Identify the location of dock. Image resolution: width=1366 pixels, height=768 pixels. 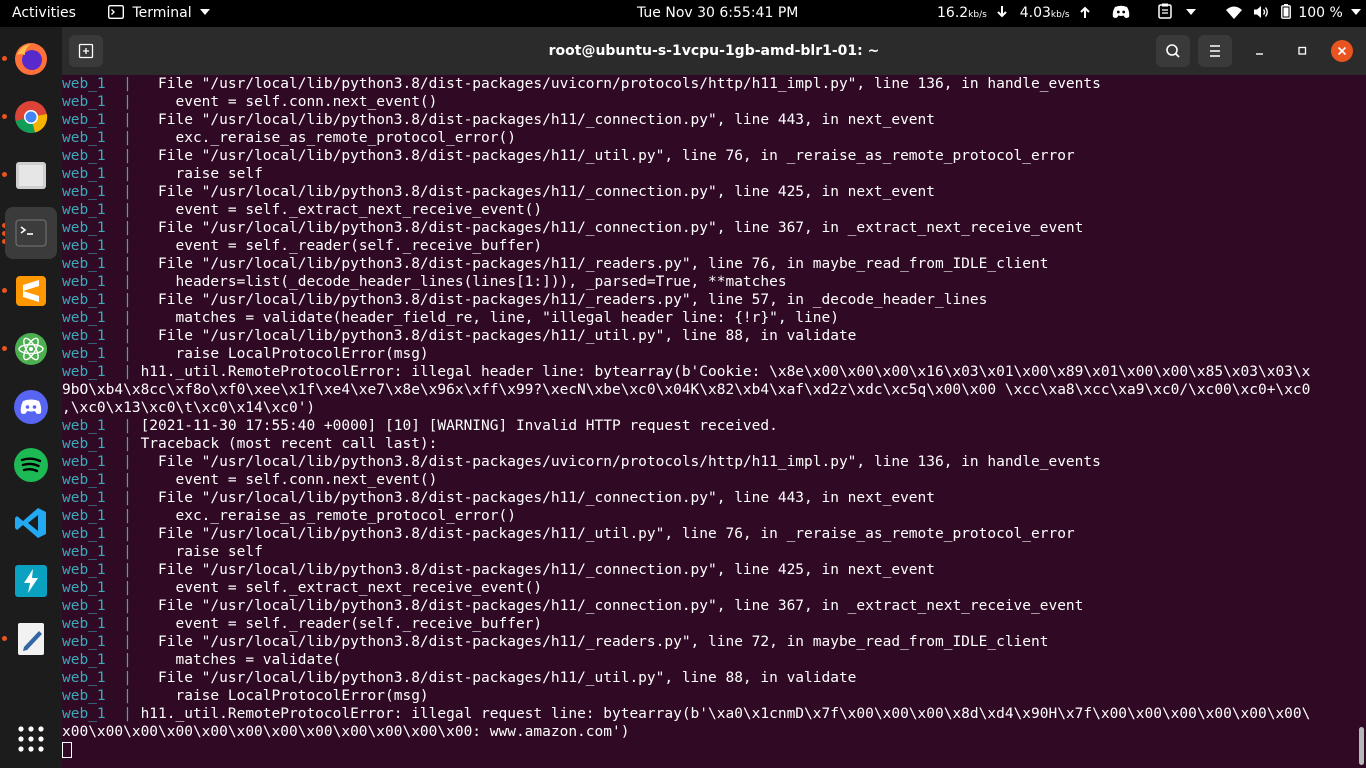
(31, 397).